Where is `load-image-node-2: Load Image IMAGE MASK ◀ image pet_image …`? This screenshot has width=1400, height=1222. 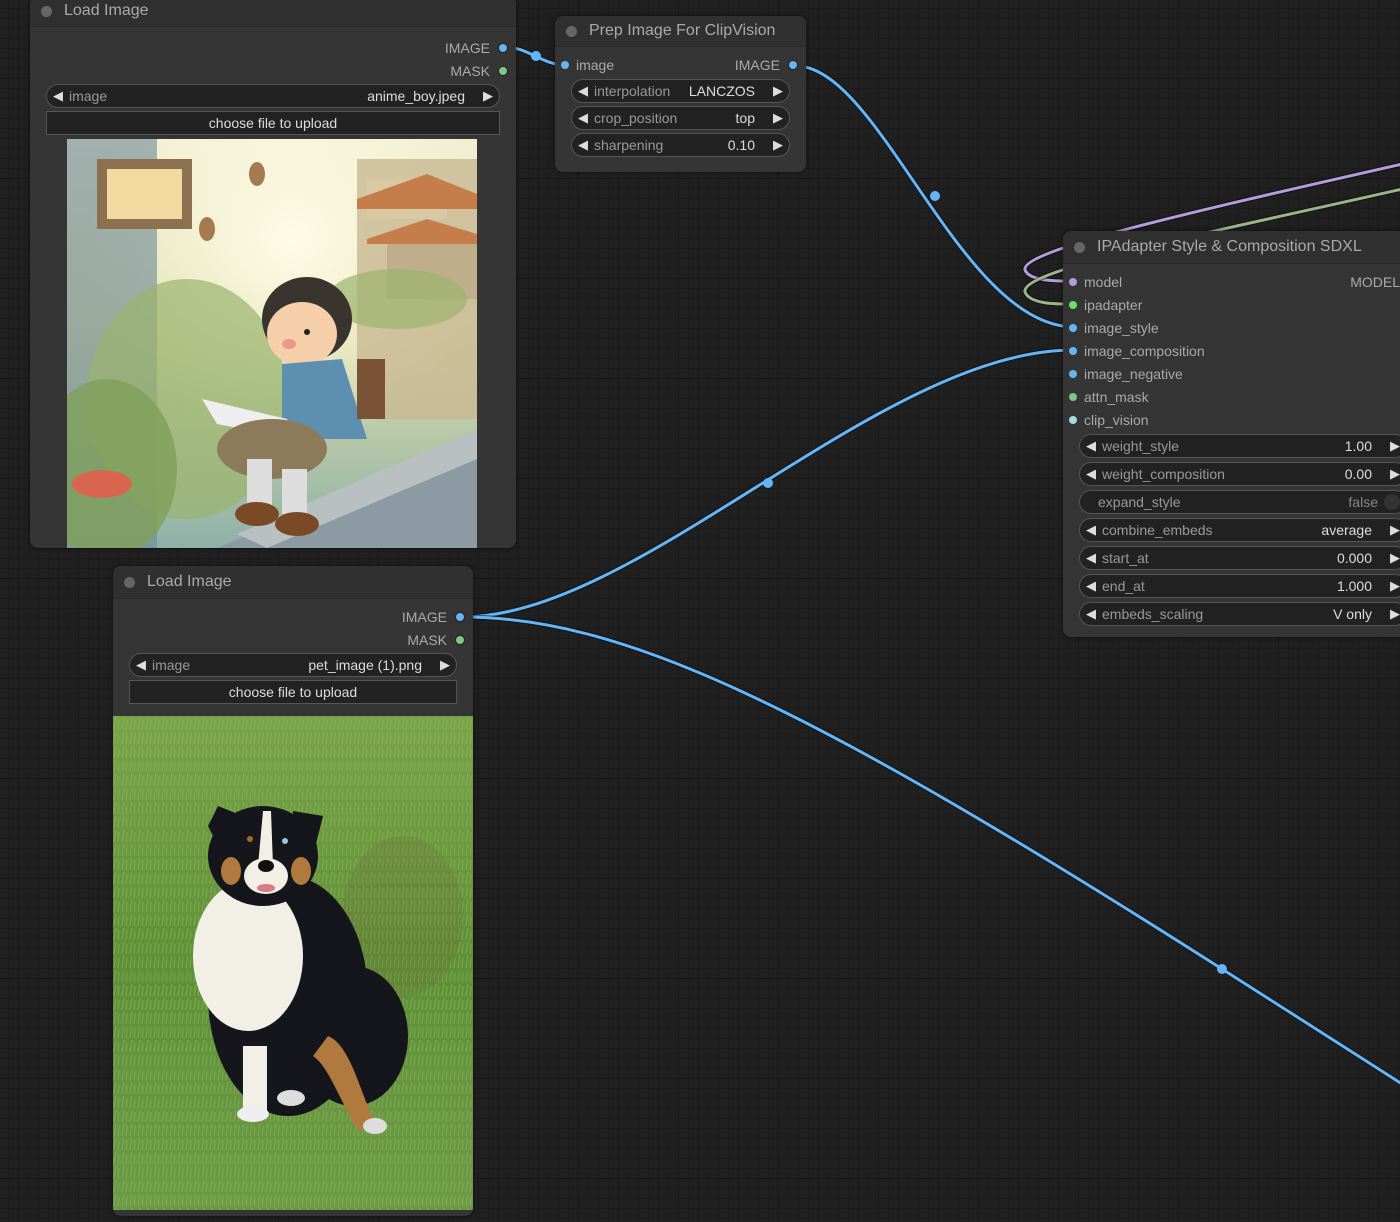 load-image-node-2: Load Image IMAGE MASK ◀ image pet_image … is located at coordinates (293, 891).